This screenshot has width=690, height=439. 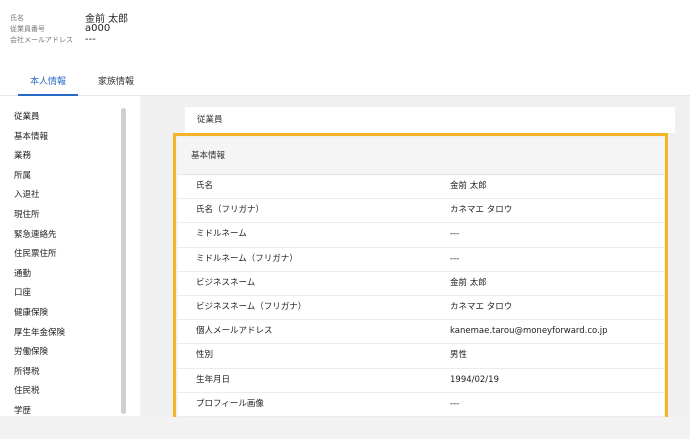 I want to click on sidebar-item-health-insurance: 健康保険, so click(x=39, y=314).